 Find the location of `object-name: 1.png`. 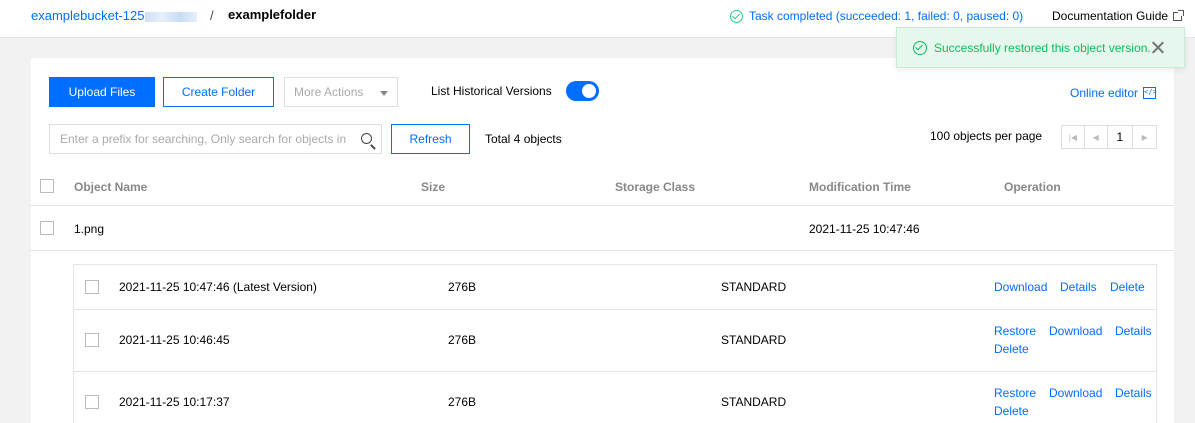

object-name: 1.png is located at coordinates (89, 229).